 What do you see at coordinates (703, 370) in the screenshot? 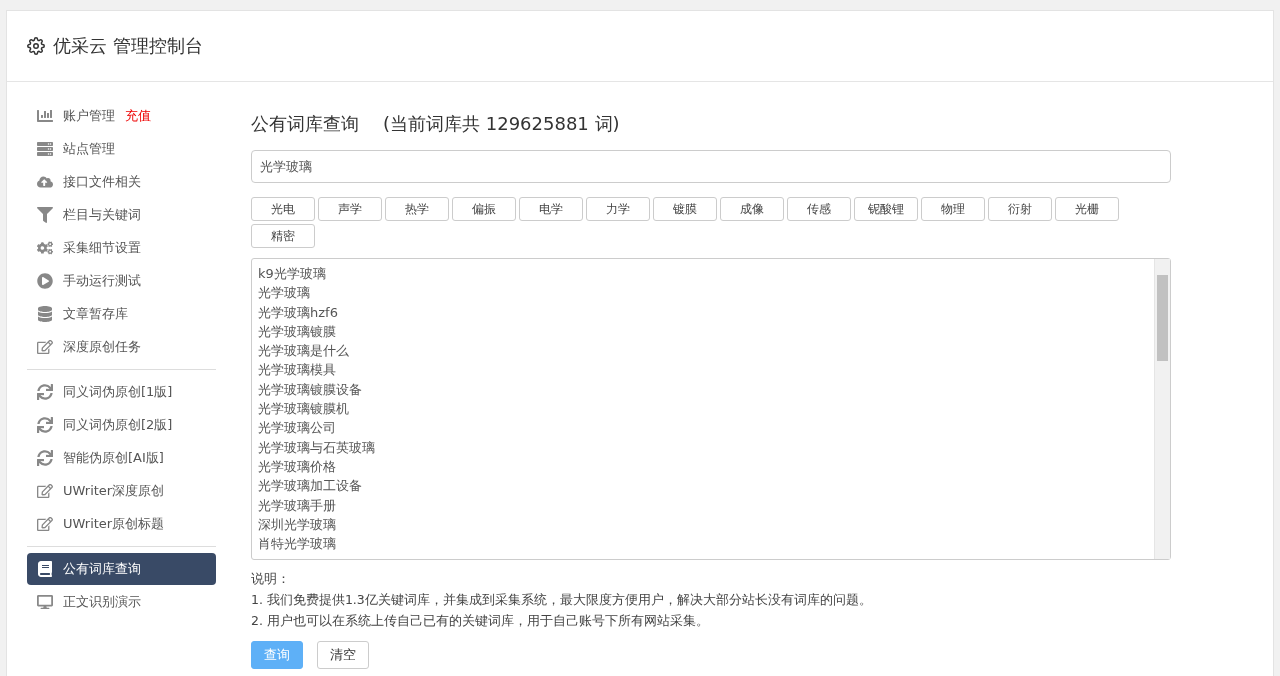
I see `result-item: 光学玻璃模具` at bounding box center [703, 370].